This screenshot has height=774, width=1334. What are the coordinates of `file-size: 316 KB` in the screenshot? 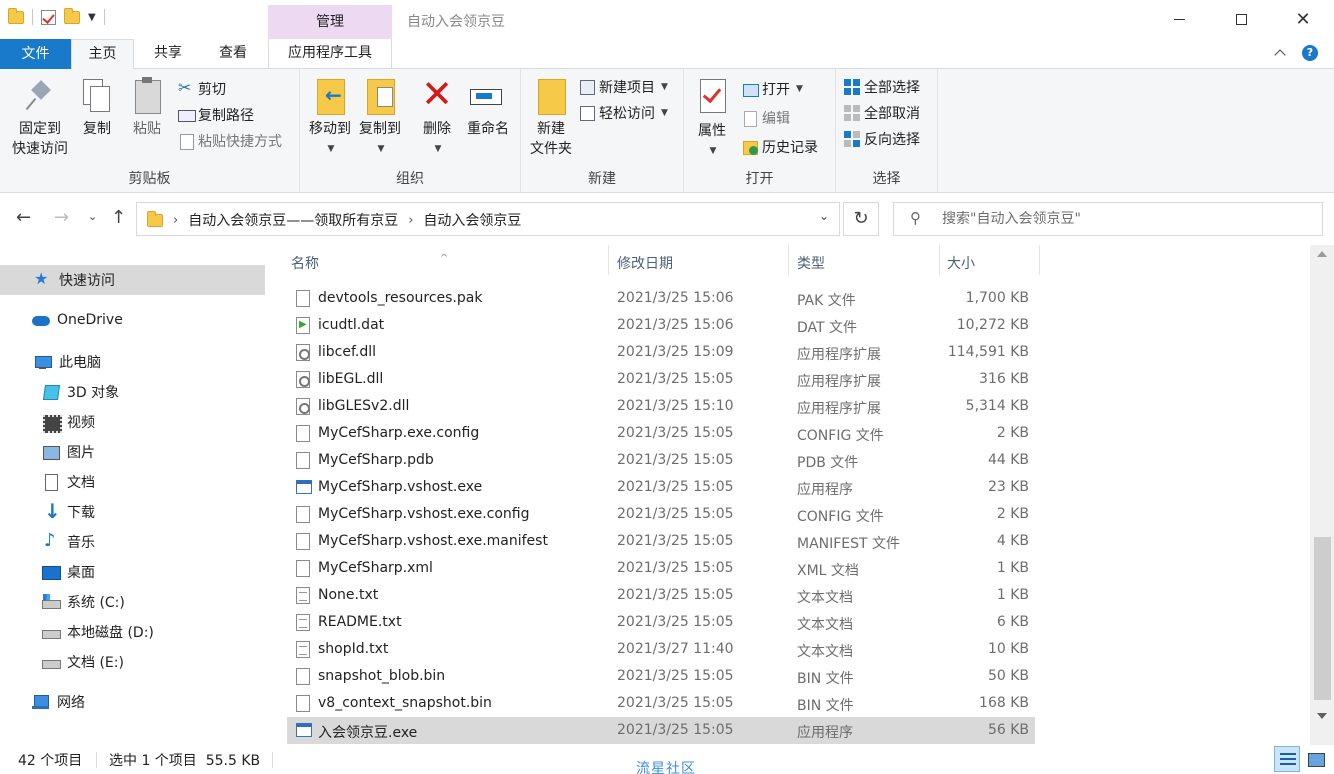 It's located at (1004, 379).